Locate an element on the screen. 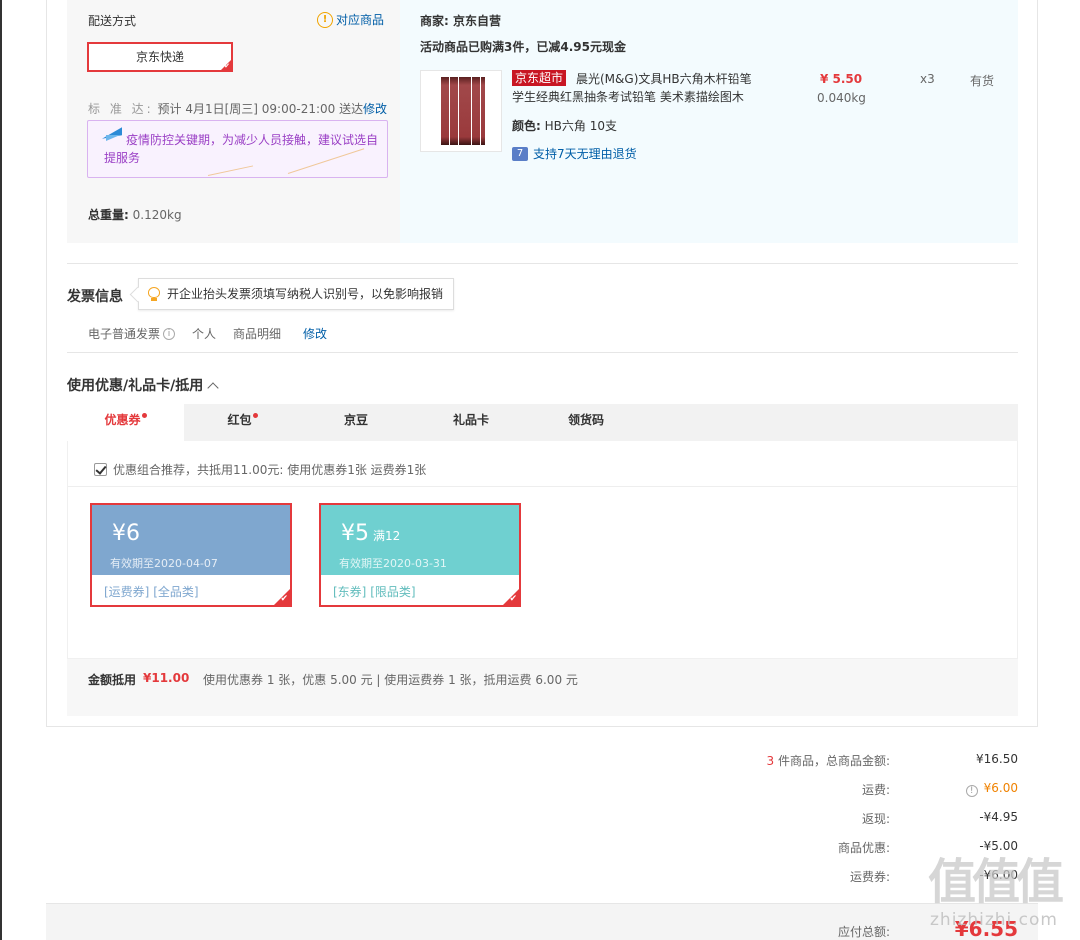  tab-pickup-code: 领货码 is located at coordinates (586, 422).